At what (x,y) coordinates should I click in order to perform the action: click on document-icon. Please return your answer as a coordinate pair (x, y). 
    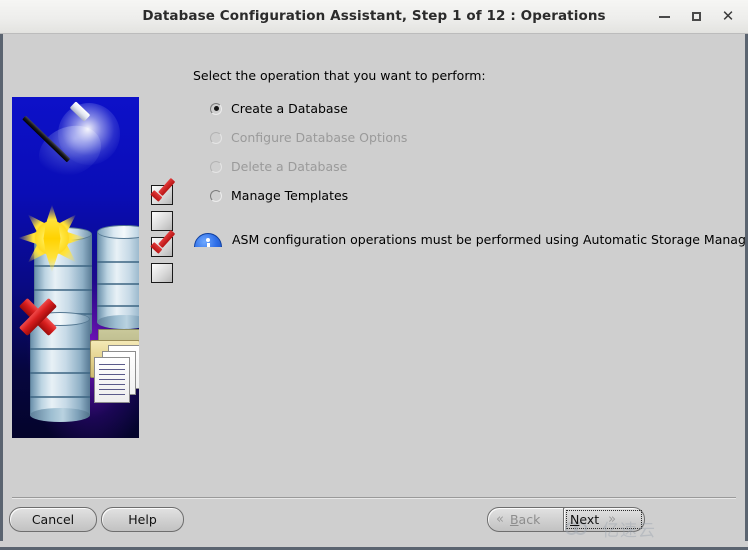
    Looking at the image, I should click on (112, 380).